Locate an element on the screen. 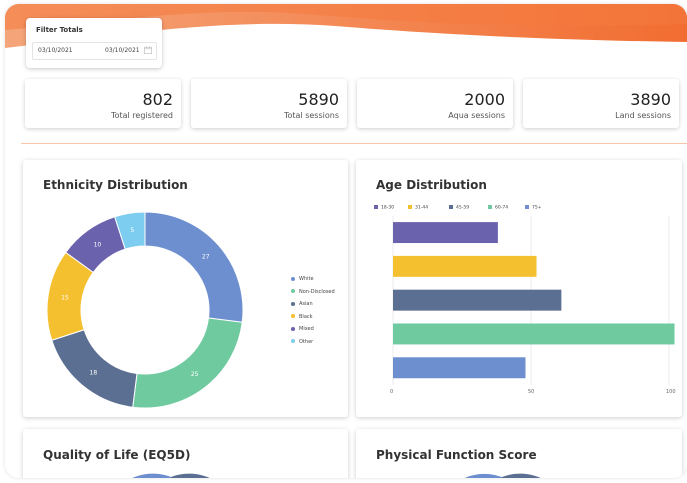 The height and width of the screenshot is (483, 687). filter-totals-card: Filter Totals 03/10/2021 03/10/2021 is located at coordinates (94, 43).